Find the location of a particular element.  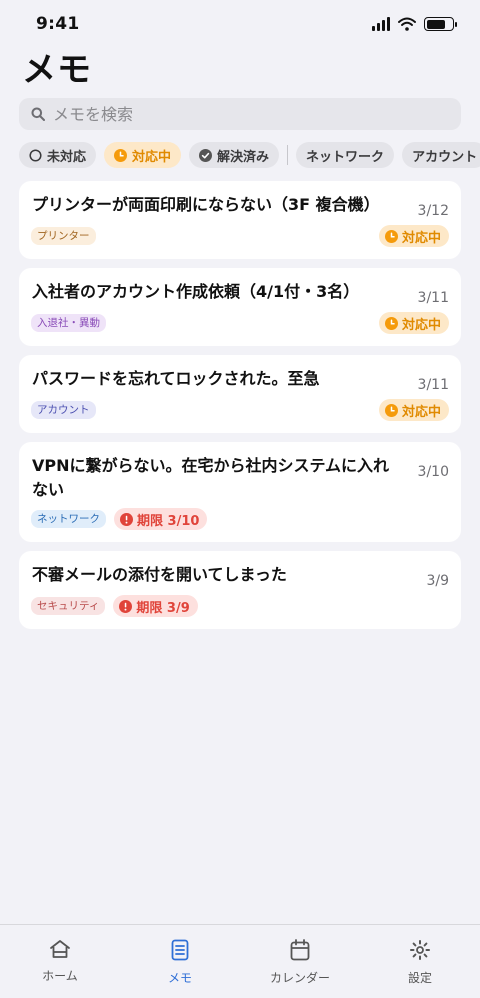

tab-label: 設定 is located at coordinates (419, 978).